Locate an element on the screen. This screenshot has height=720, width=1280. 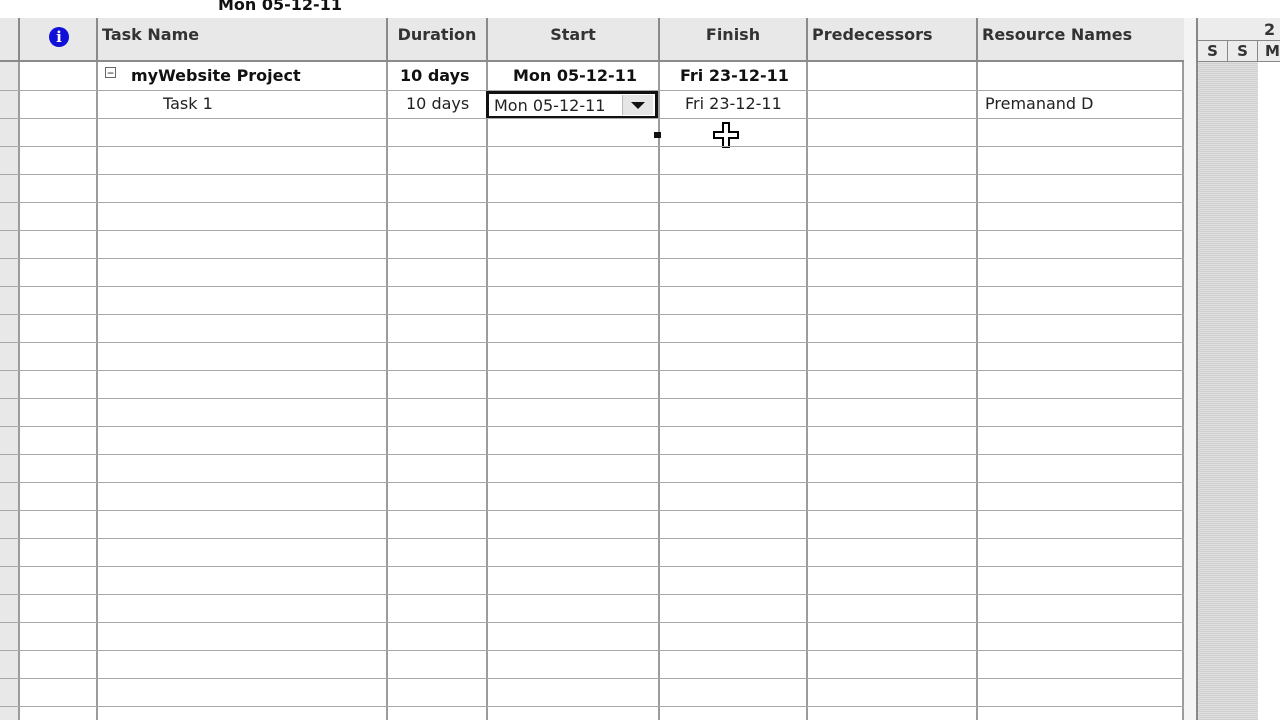
column-header-finish: Finish is located at coordinates (733, 39).